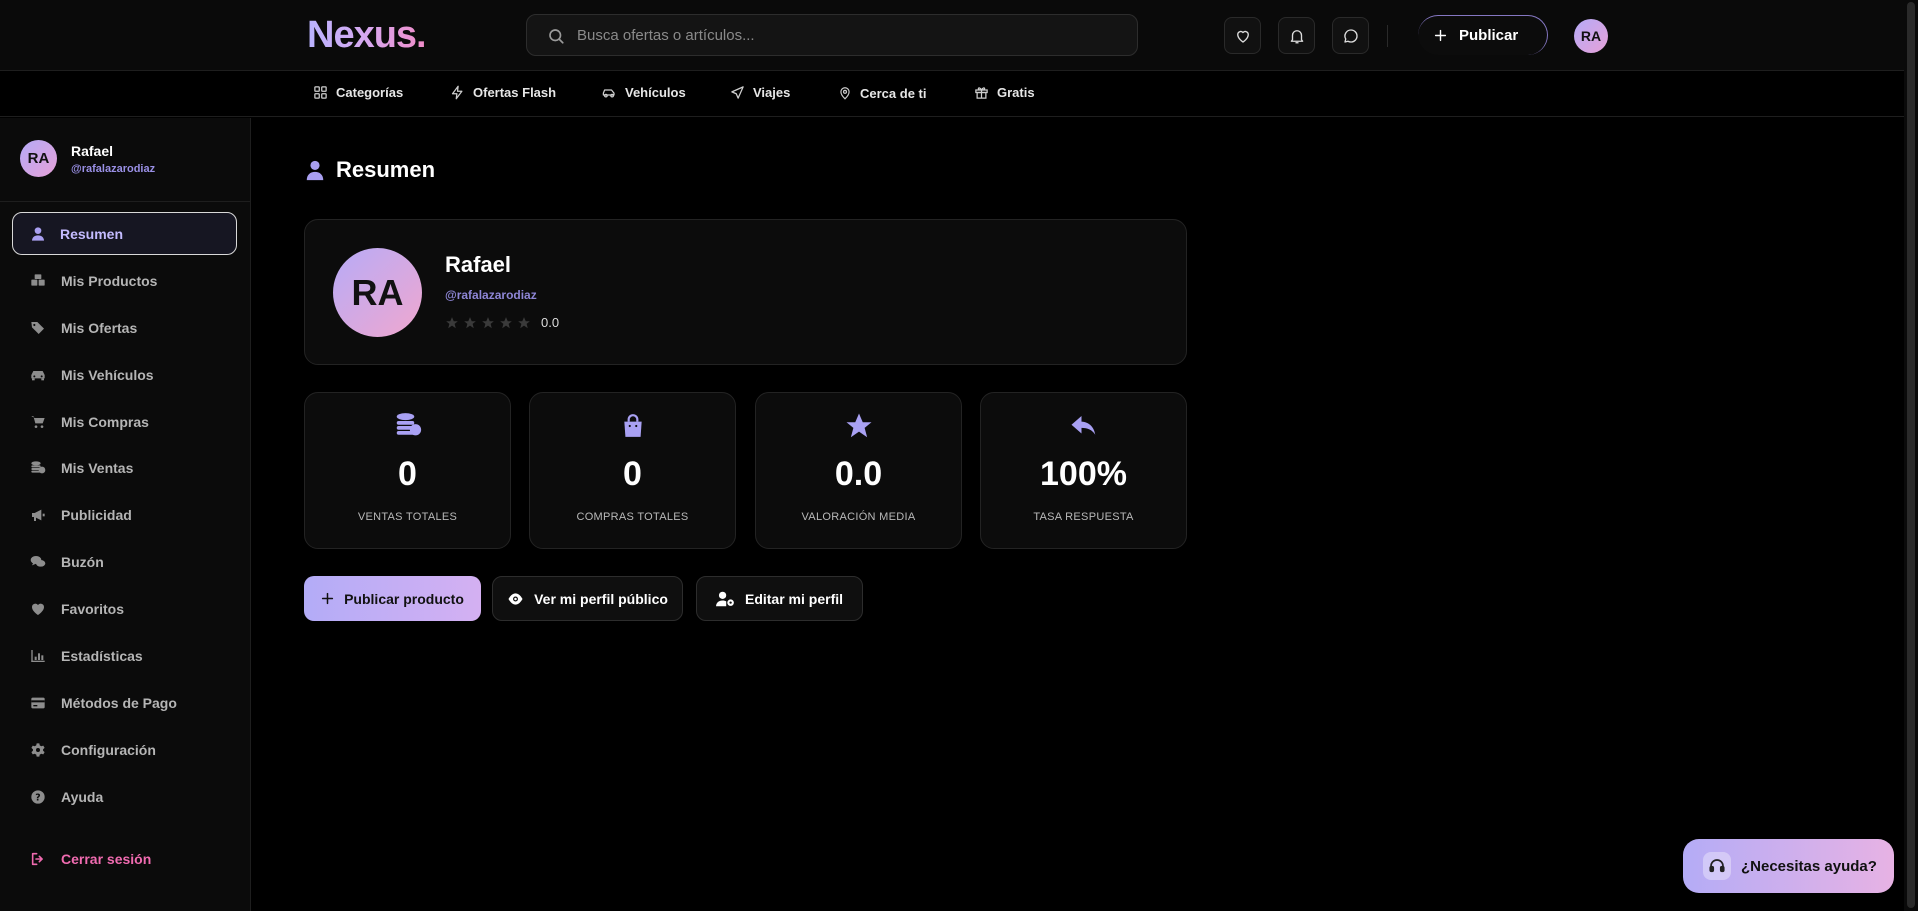 This screenshot has height=911, width=1918. I want to click on user-avatar: RA, so click(1591, 36).